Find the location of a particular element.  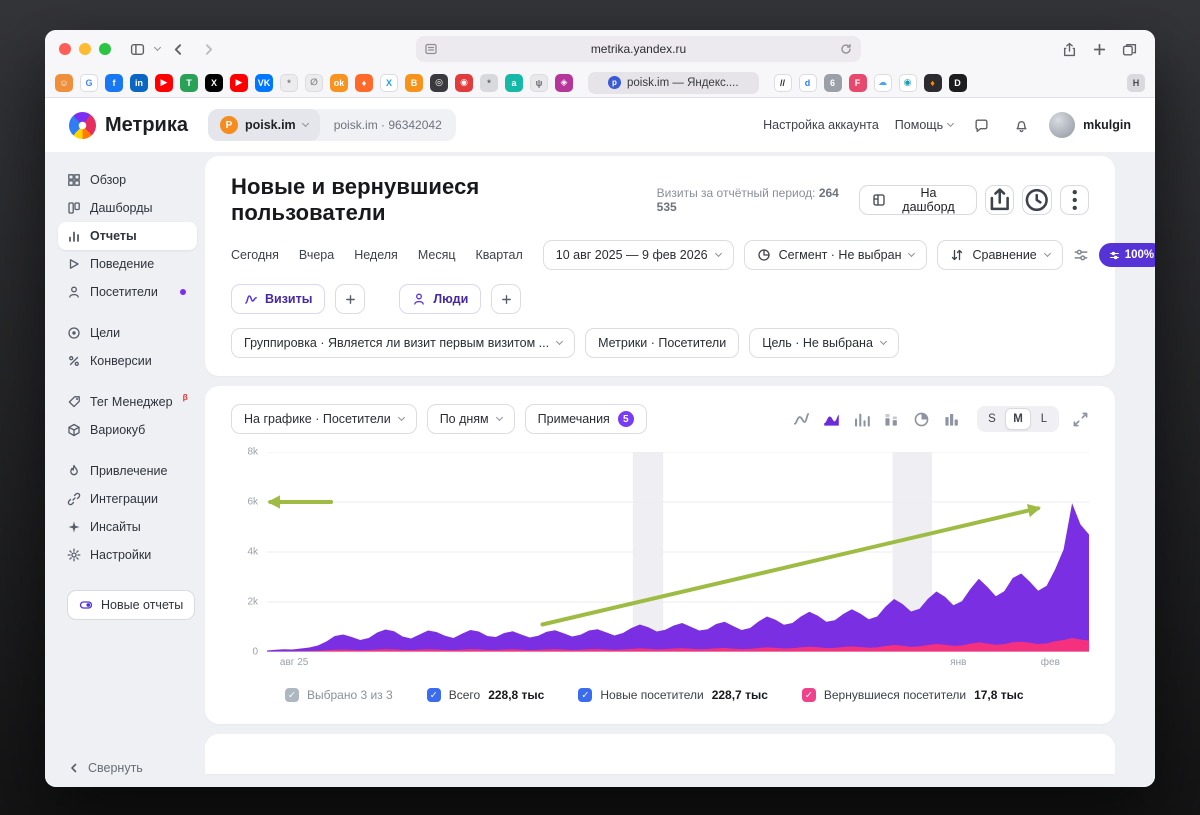

new-reports-button: Новые отчеты is located at coordinates (131, 605).